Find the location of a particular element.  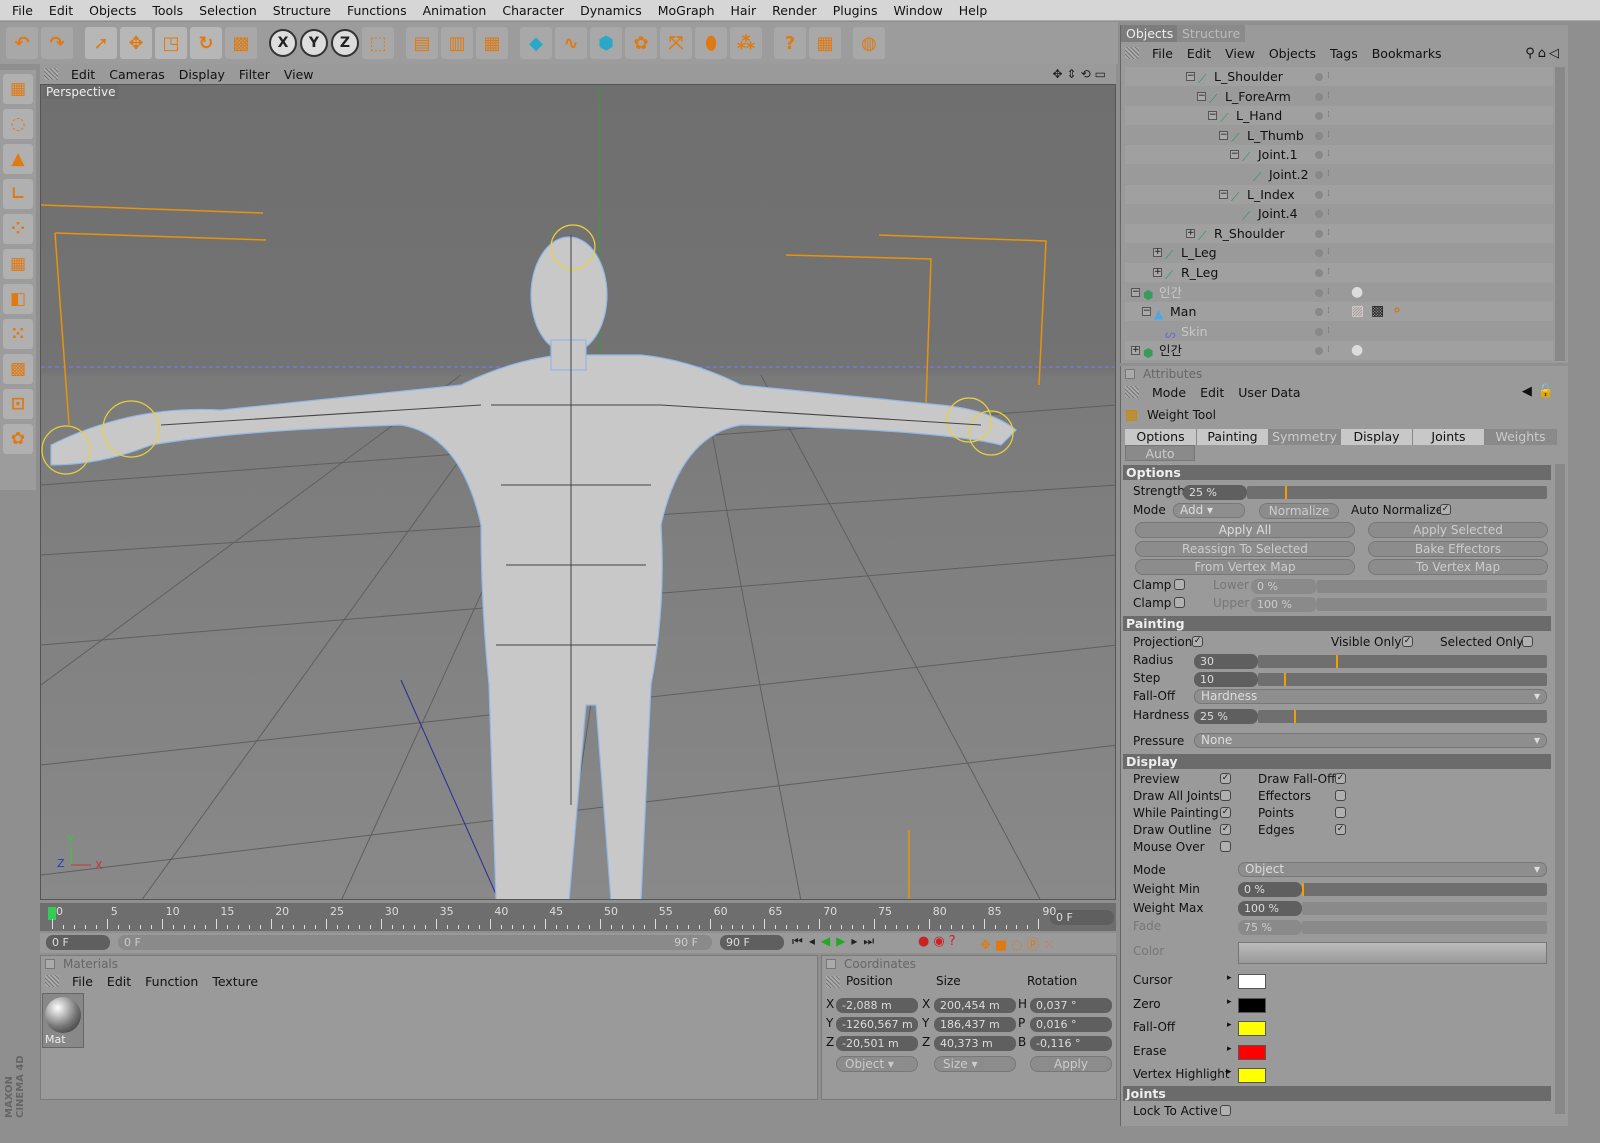

menu-dynamics: Dynamics is located at coordinates (611, 10).